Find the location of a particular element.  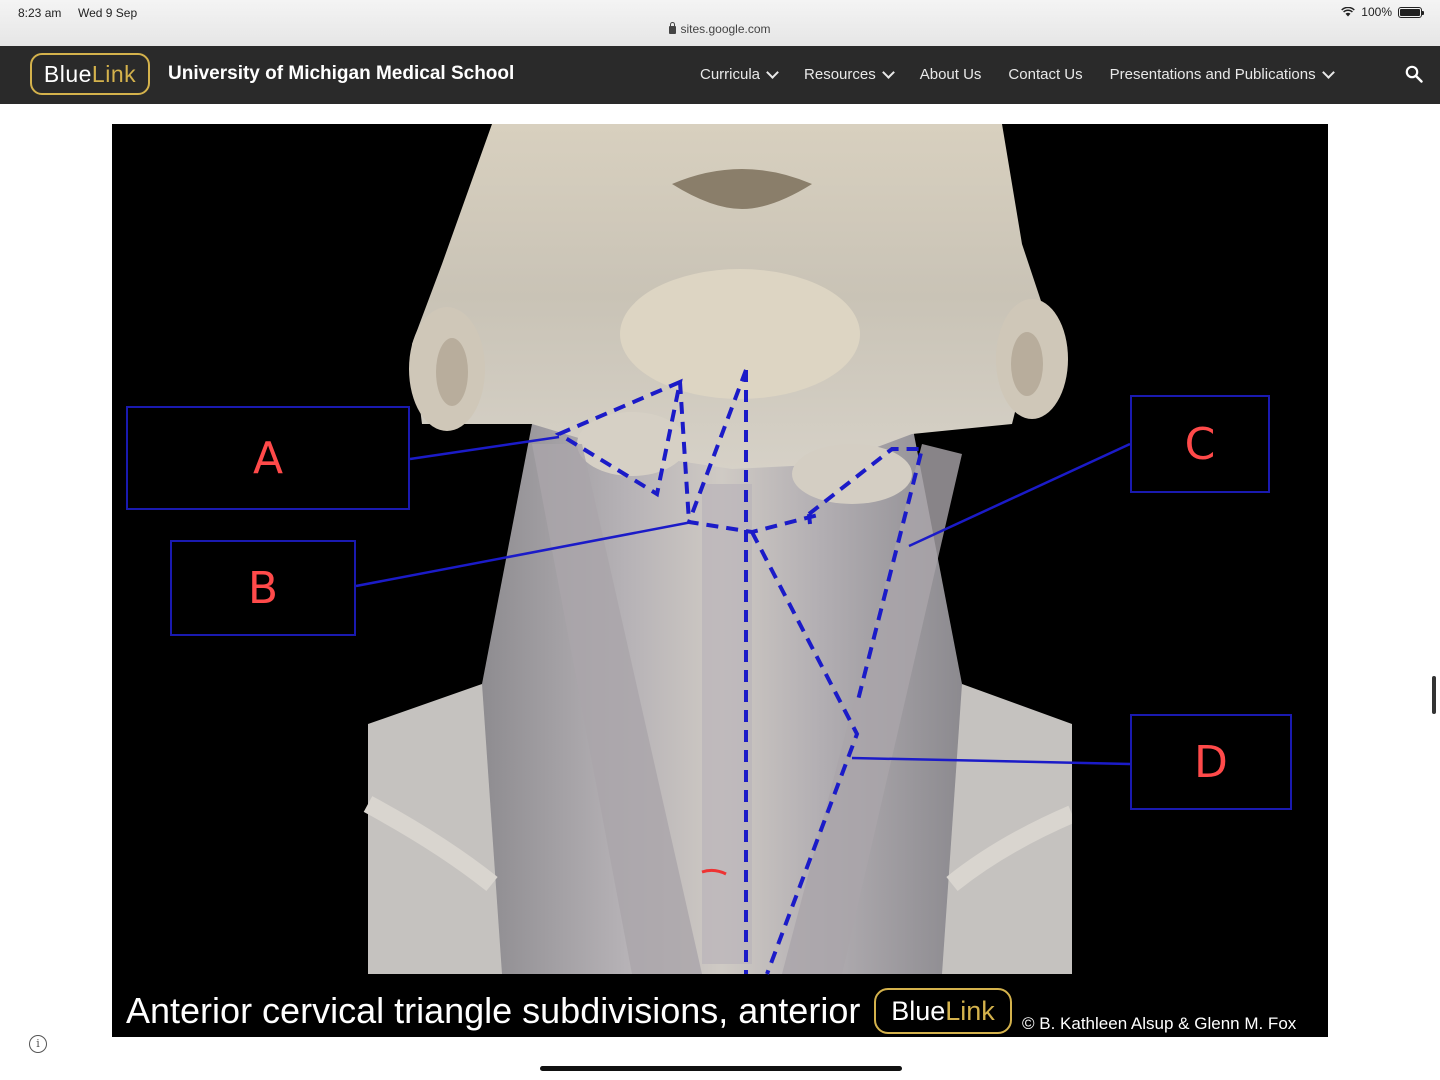

status-date: Wed 9 Sep is located at coordinates (108, 13).